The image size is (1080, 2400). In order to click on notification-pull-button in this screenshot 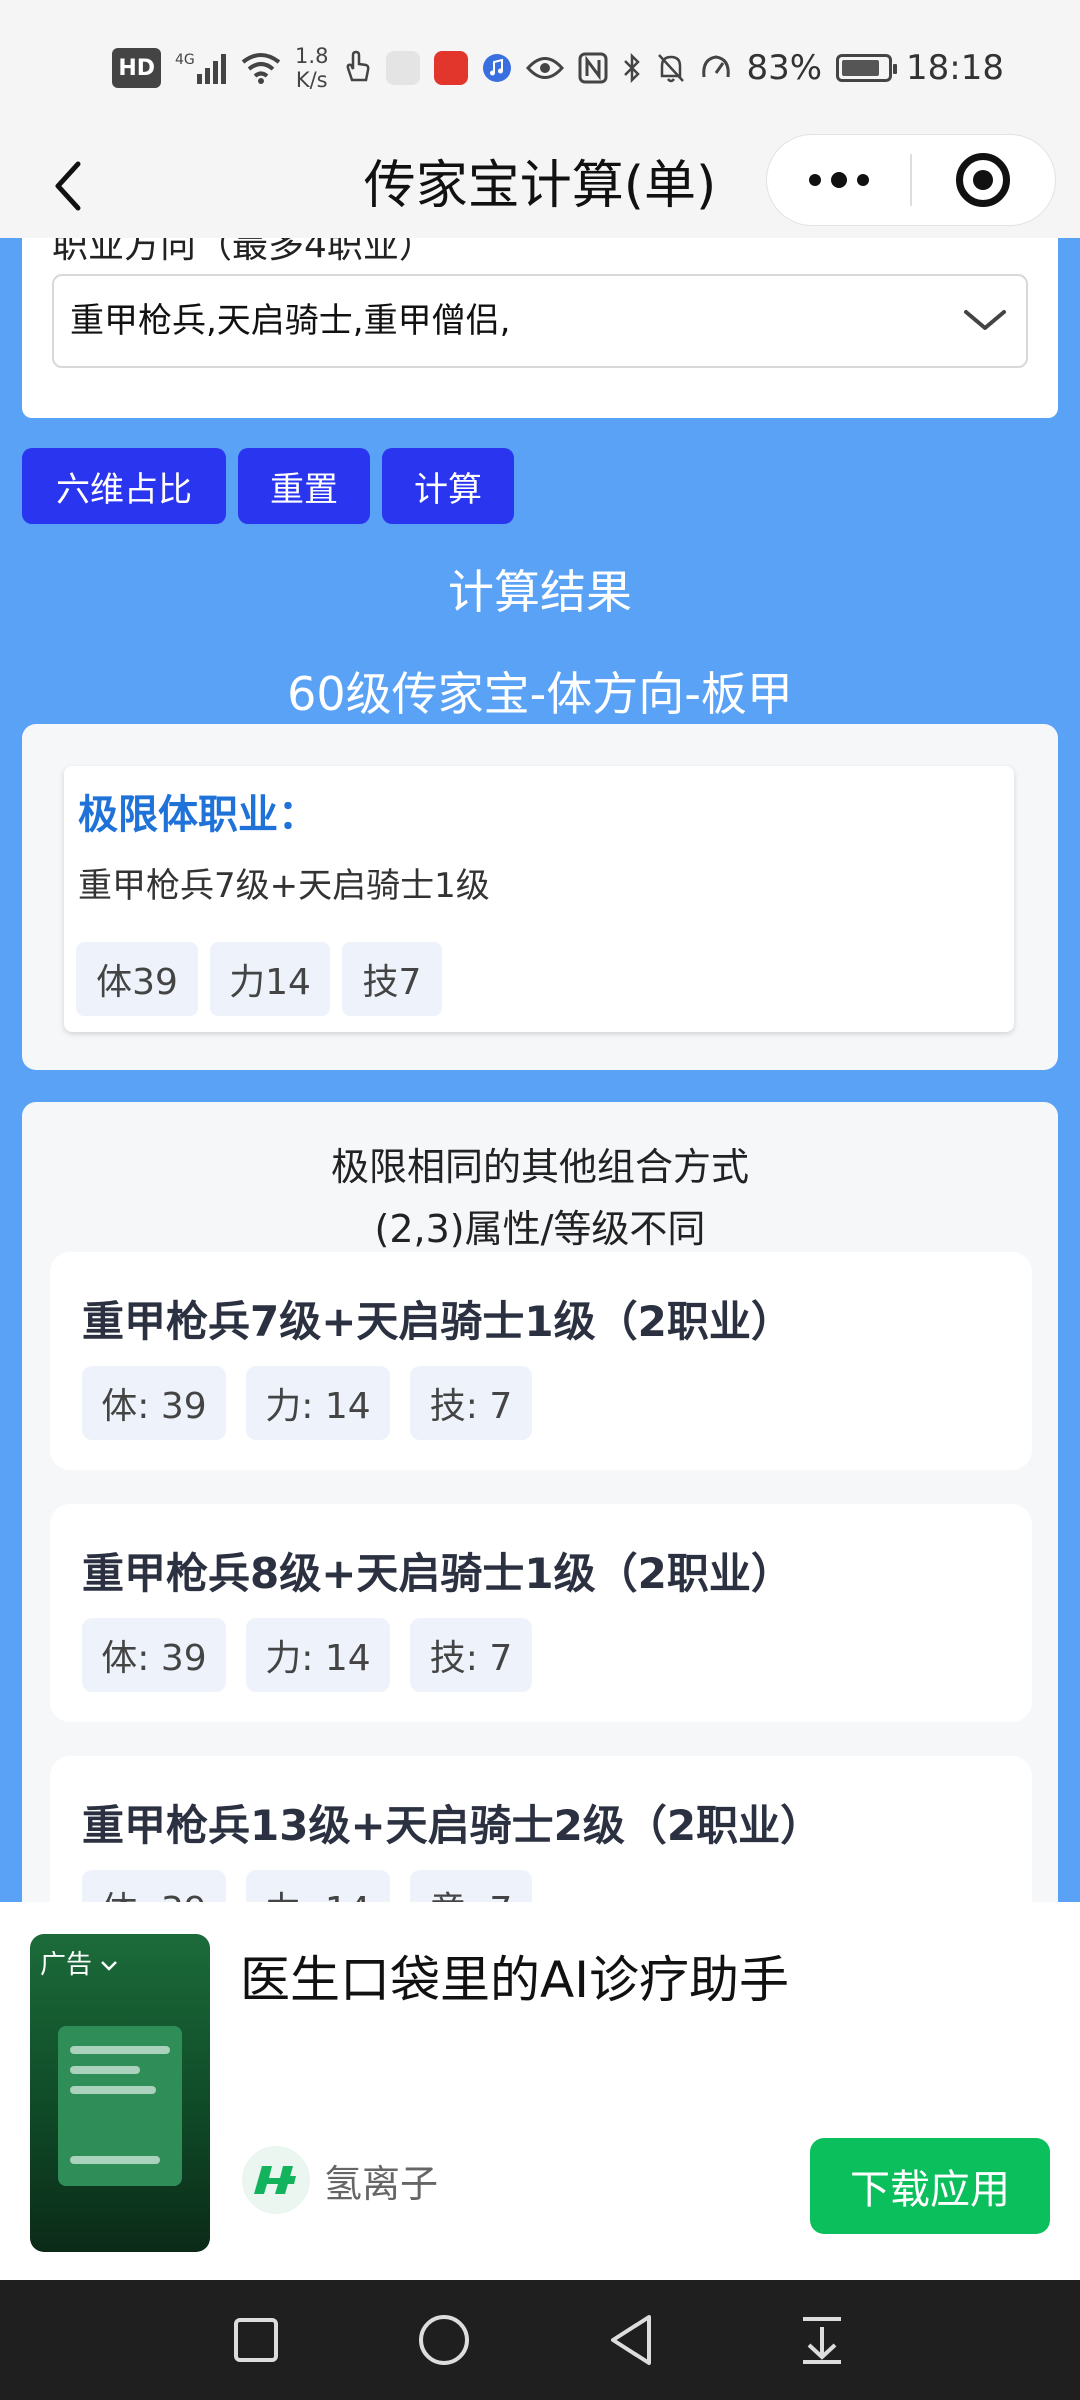, I will do `click(822, 2340)`.